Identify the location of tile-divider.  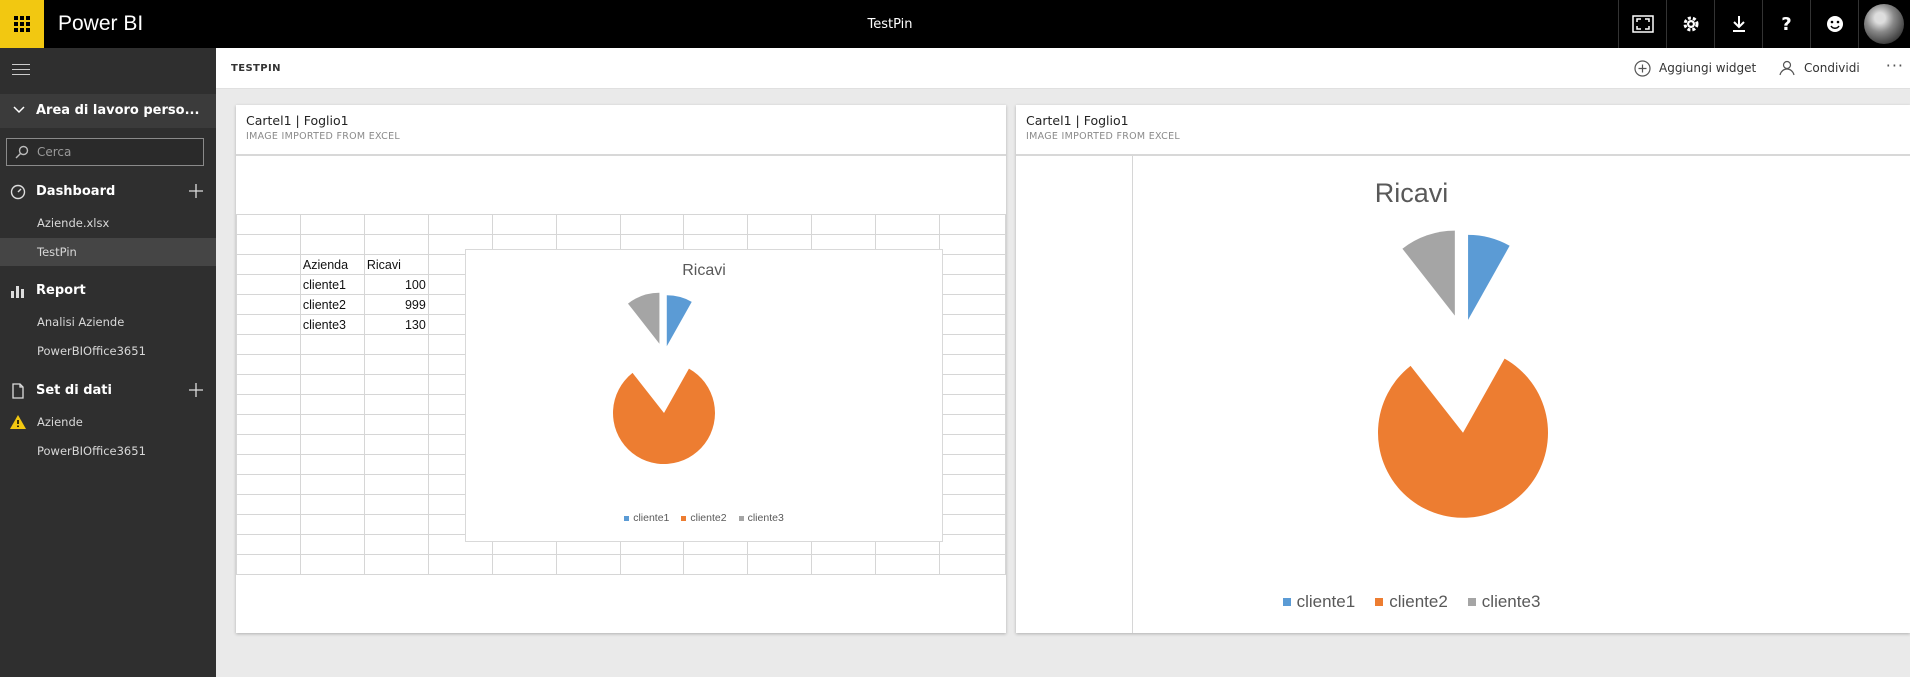
(621, 155).